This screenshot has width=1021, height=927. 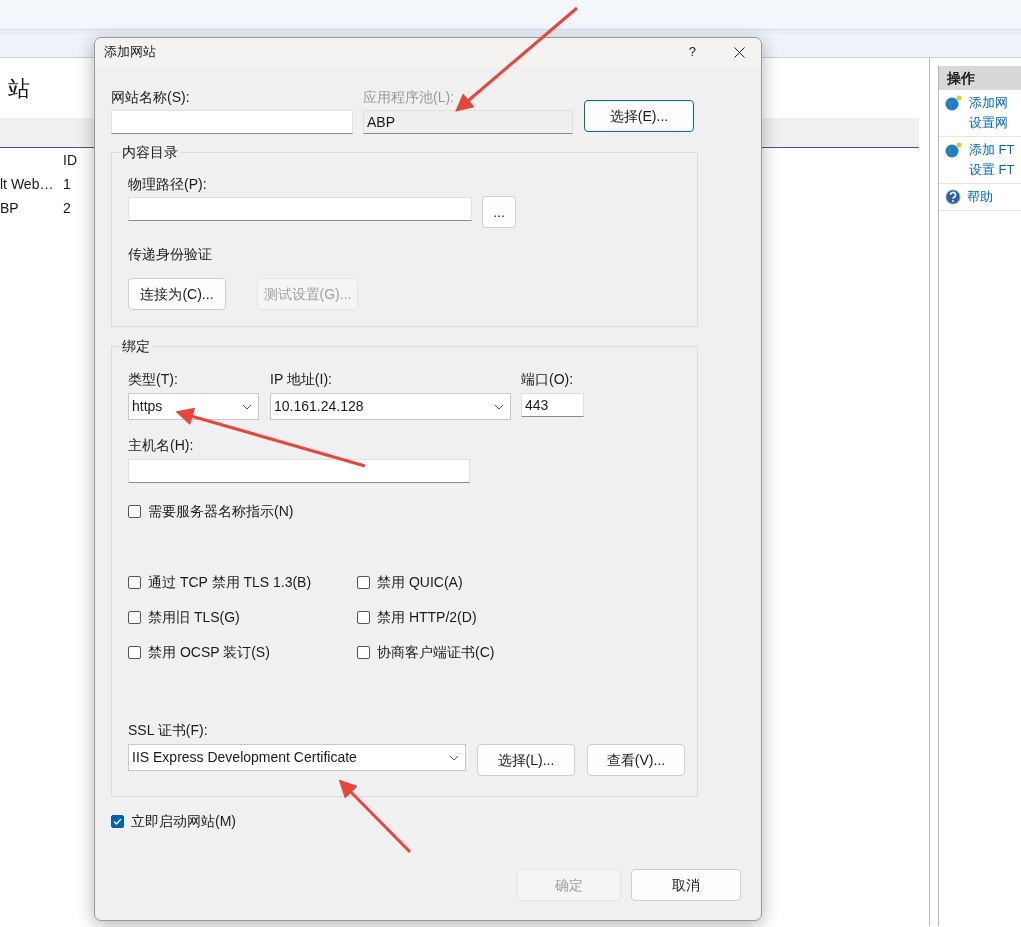 I want to click on page-heading: 站, so click(x=18, y=88).